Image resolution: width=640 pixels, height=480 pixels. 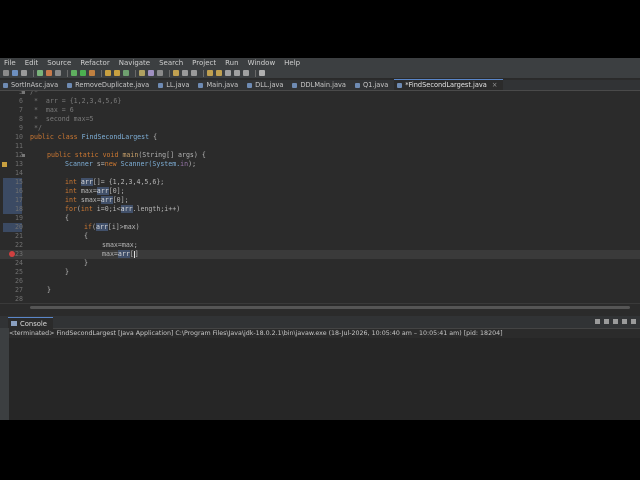 I want to click on open-type-icon, so click(x=142, y=73).